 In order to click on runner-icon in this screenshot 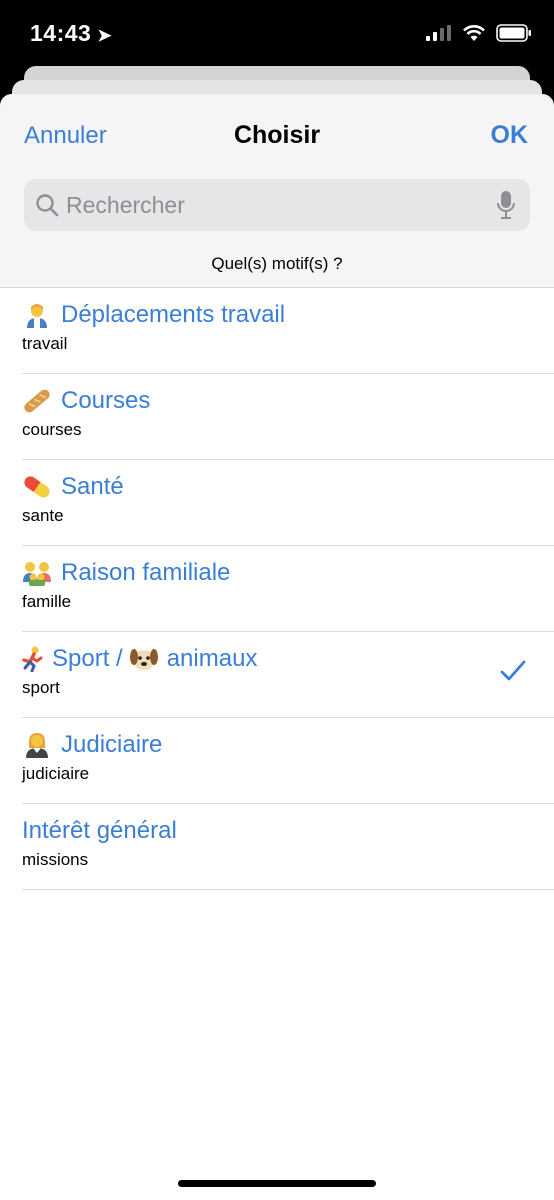, I will do `click(33, 659)`.